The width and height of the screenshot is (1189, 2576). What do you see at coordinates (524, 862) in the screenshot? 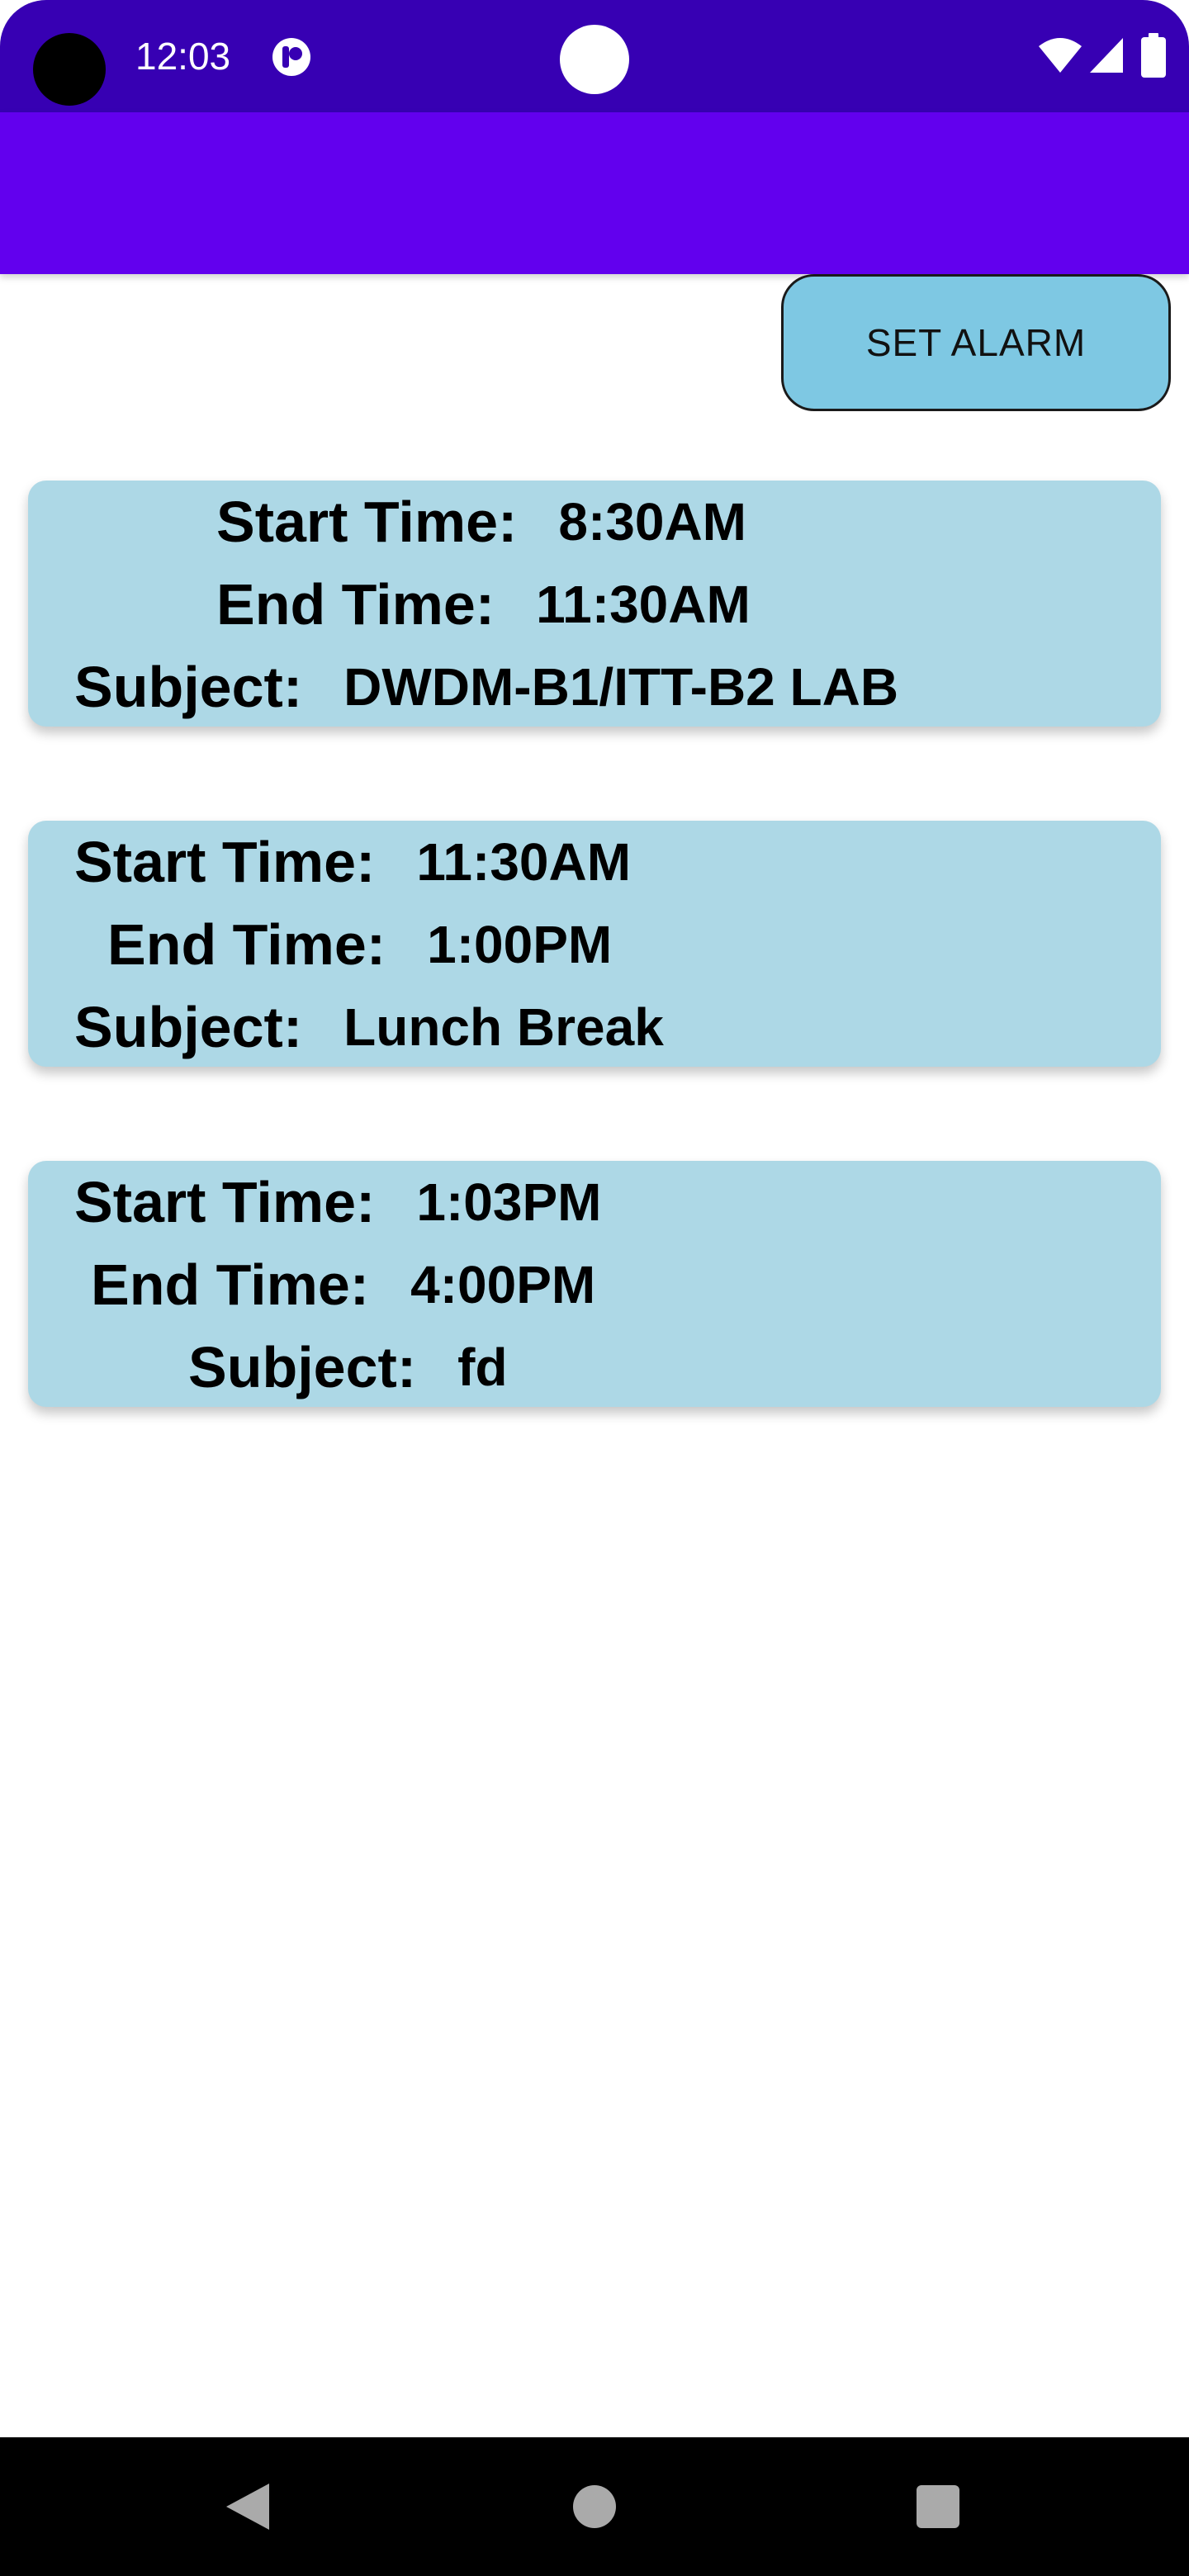
I see `start-time-value: 11:30AM` at bounding box center [524, 862].